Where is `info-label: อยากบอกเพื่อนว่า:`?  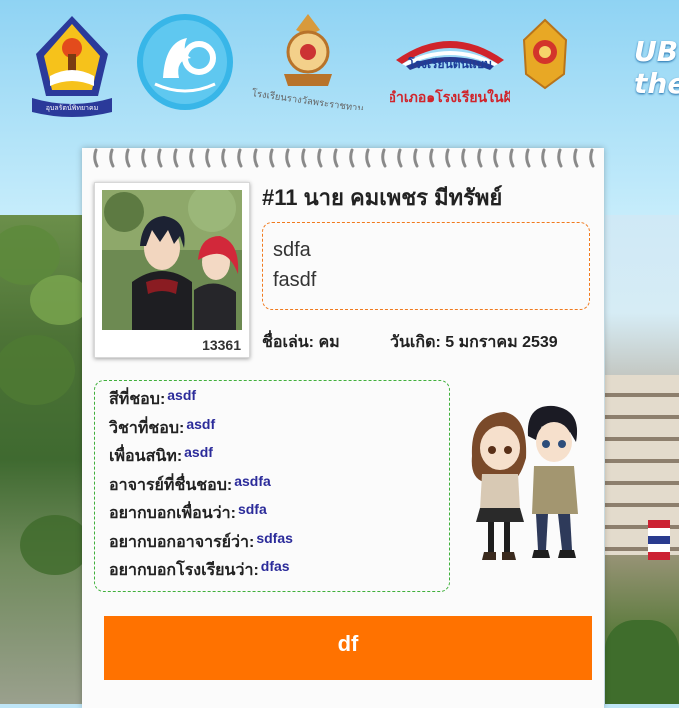 info-label: อยากบอกเพื่อนว่า: is located at coordinates (172, 513).